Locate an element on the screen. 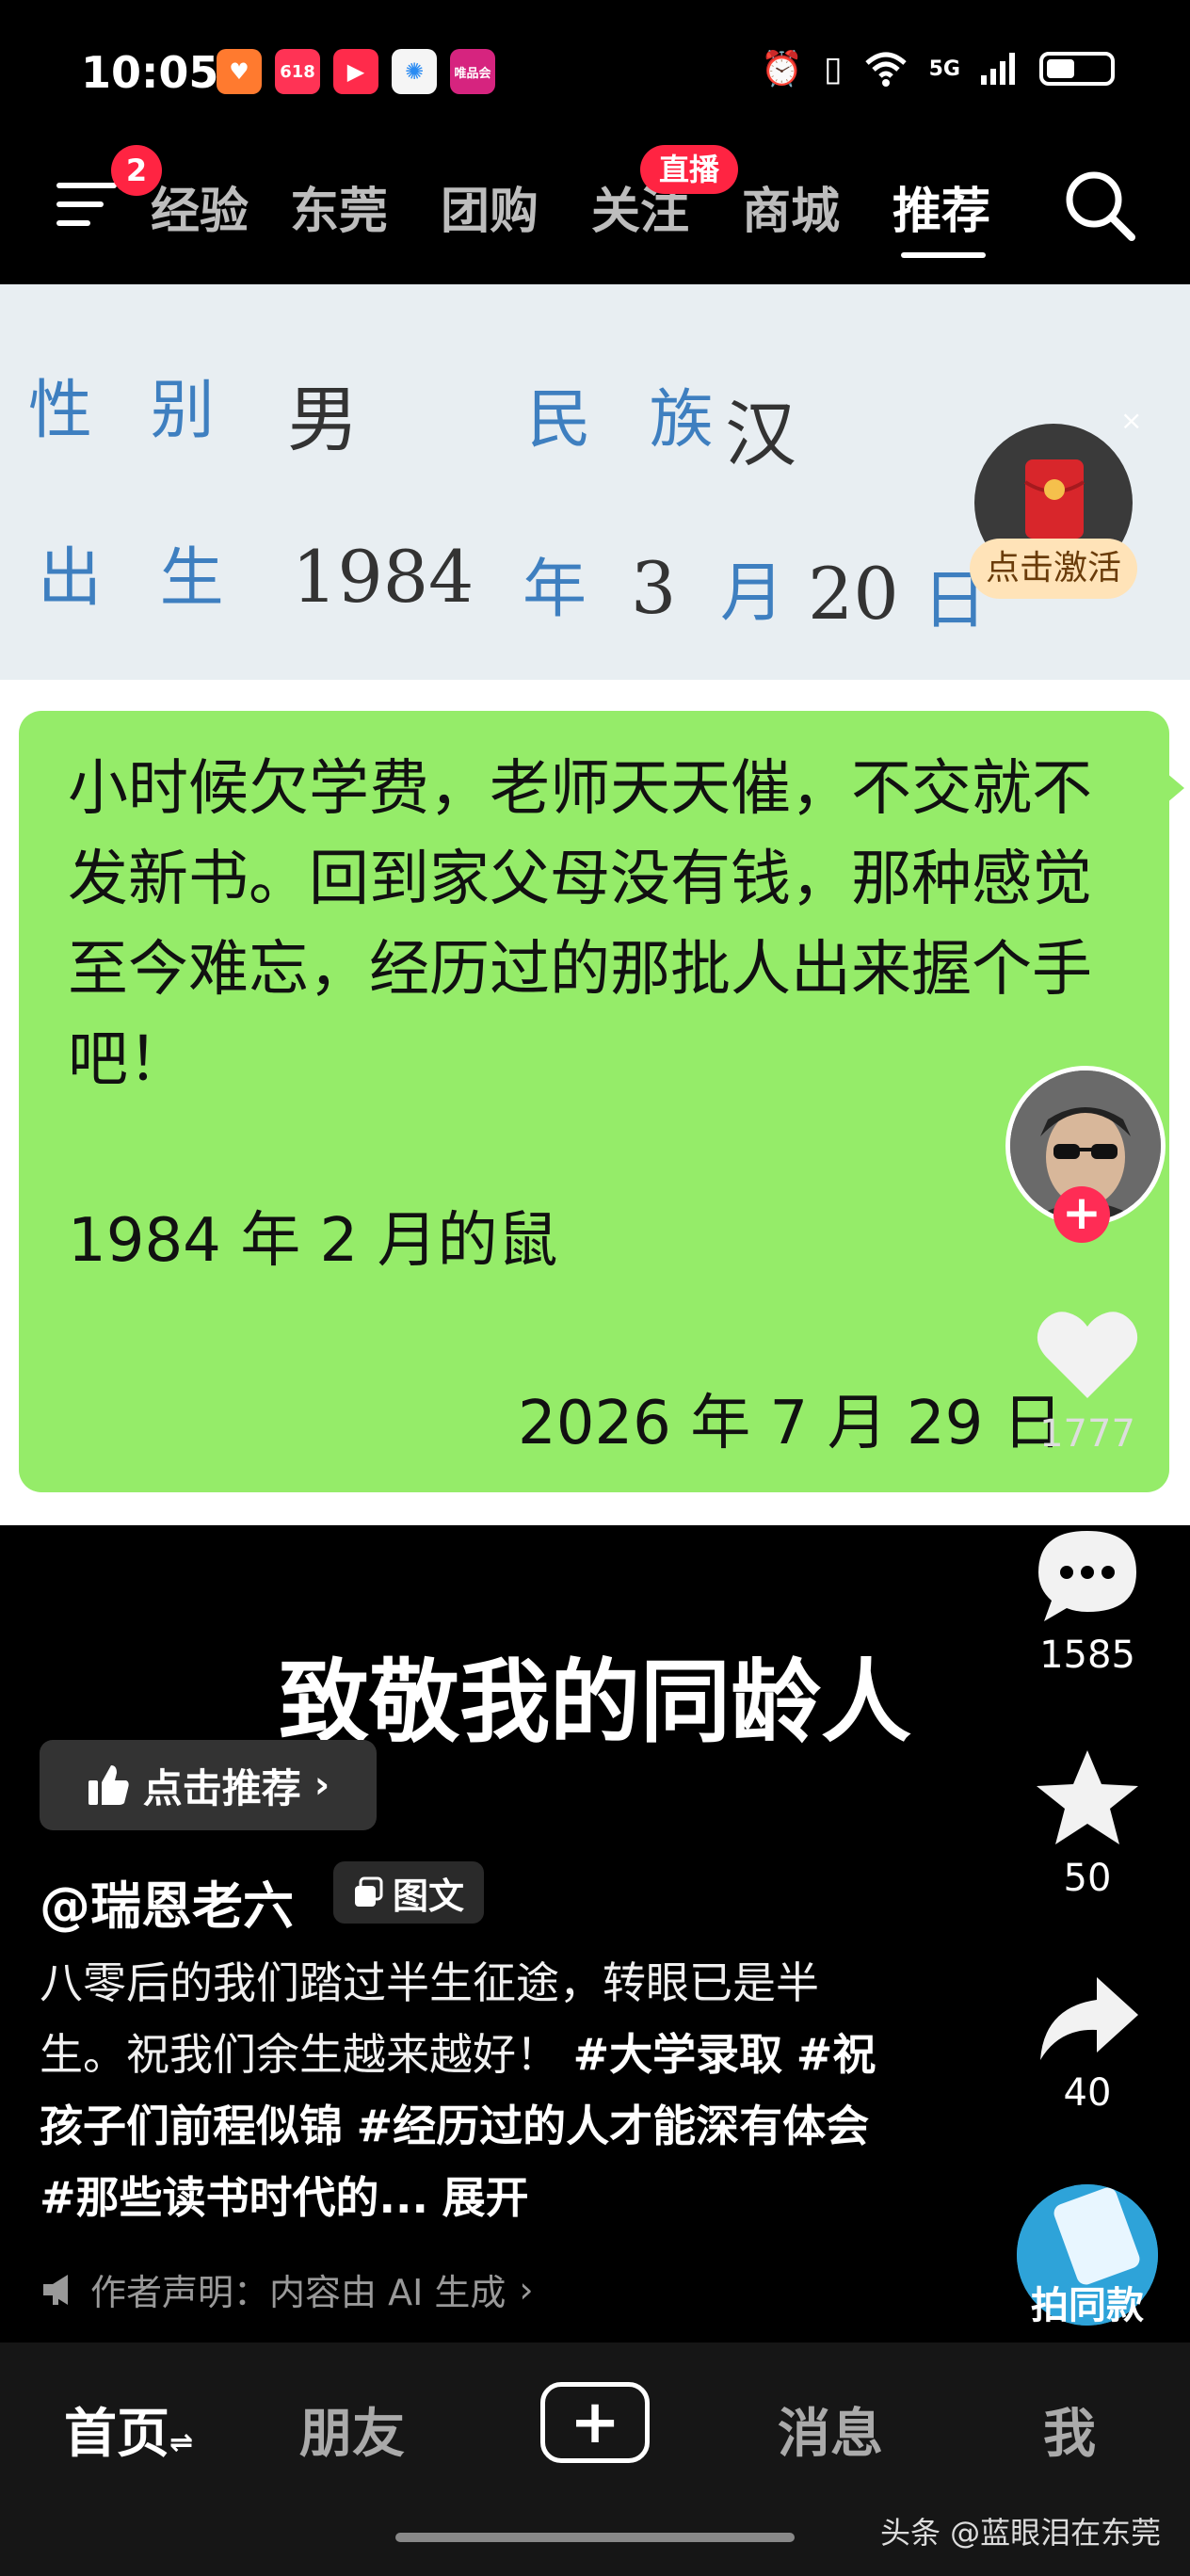 The height and width of the screenshot is (2576, 1190). post-type-tag: 图文 is located at coordinates (408, 1892).